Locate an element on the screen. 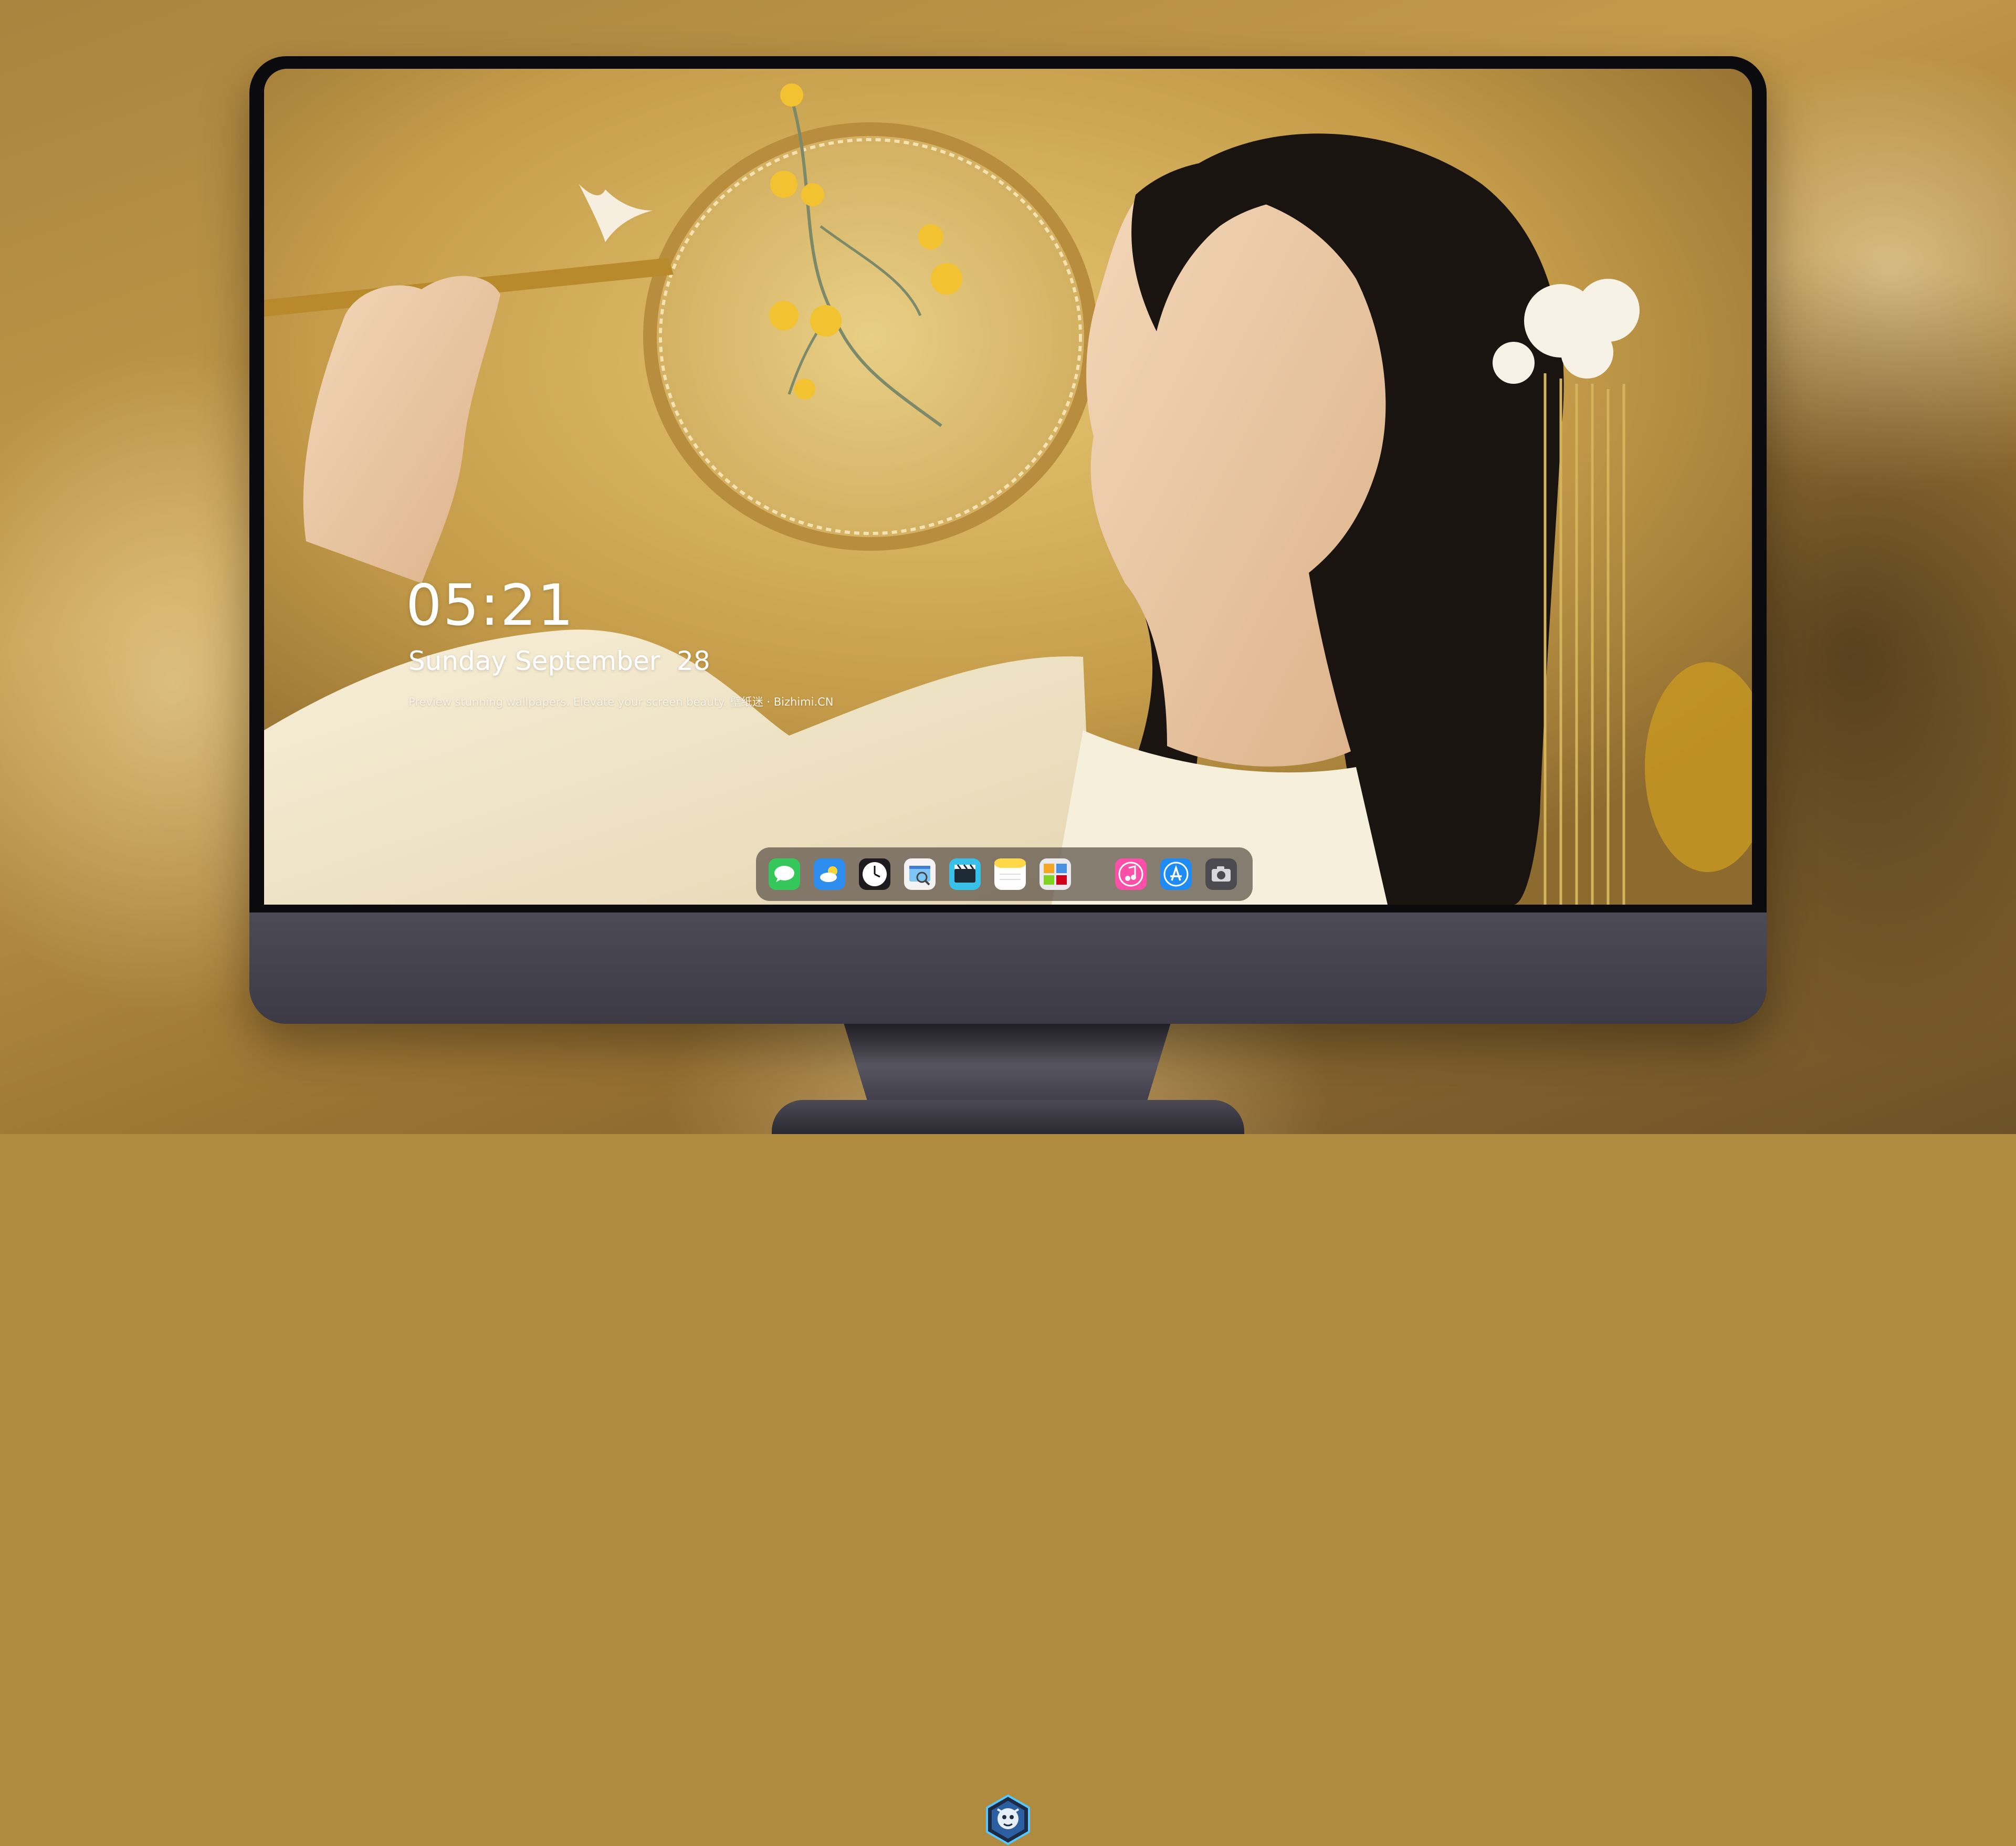 The image size is (2016, 1846). clock-icon is located at coordinates (874, 874).